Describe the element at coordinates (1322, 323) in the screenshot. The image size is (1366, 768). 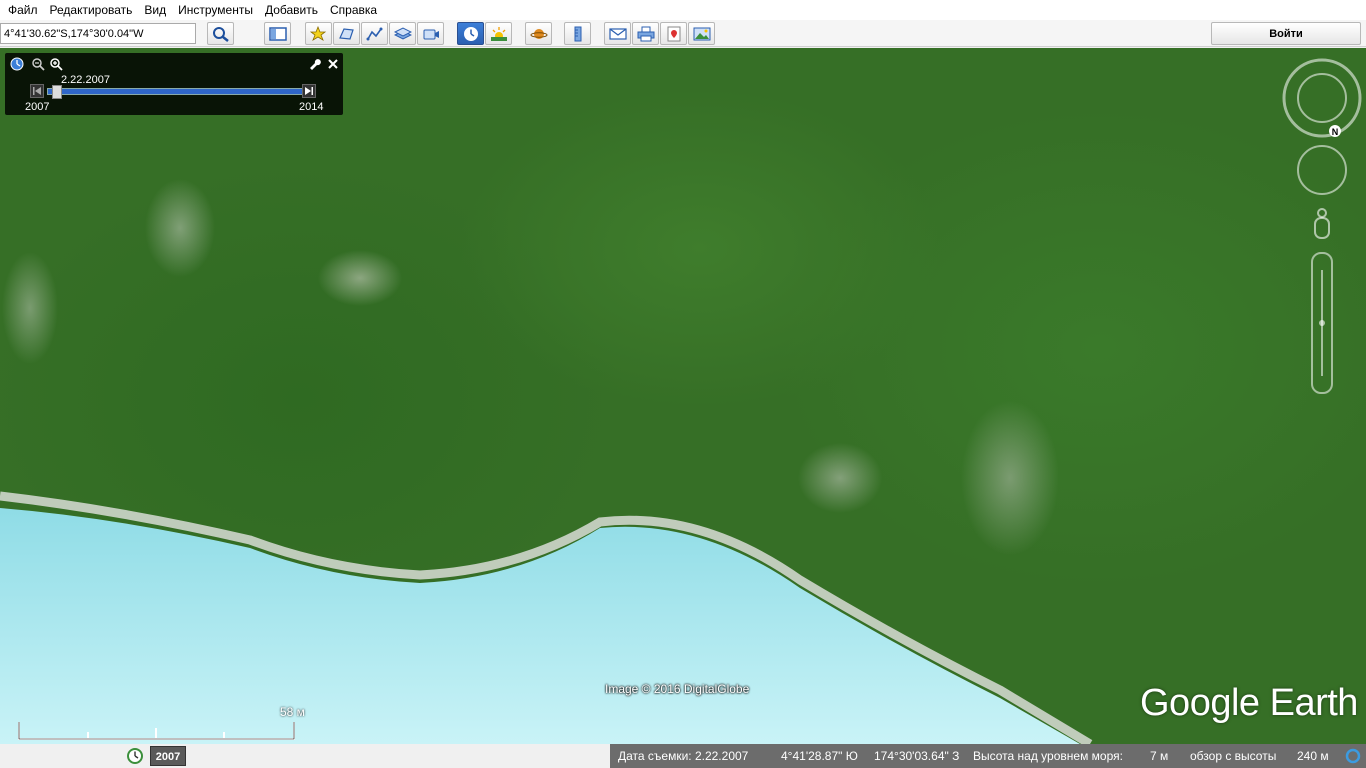
I see `zoom-slider` at that location.